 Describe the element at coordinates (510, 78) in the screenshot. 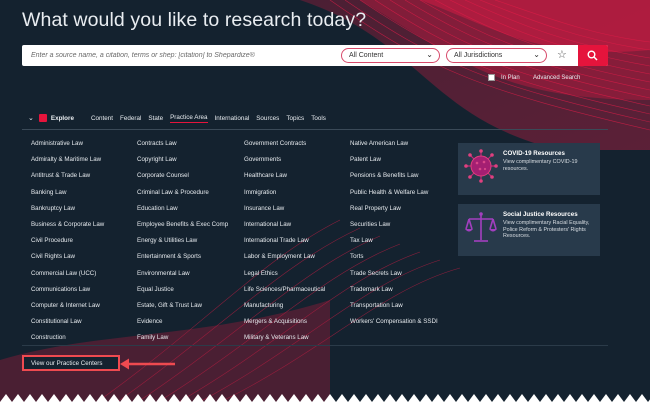

I see `in-plan-label: In Plan` at that location.